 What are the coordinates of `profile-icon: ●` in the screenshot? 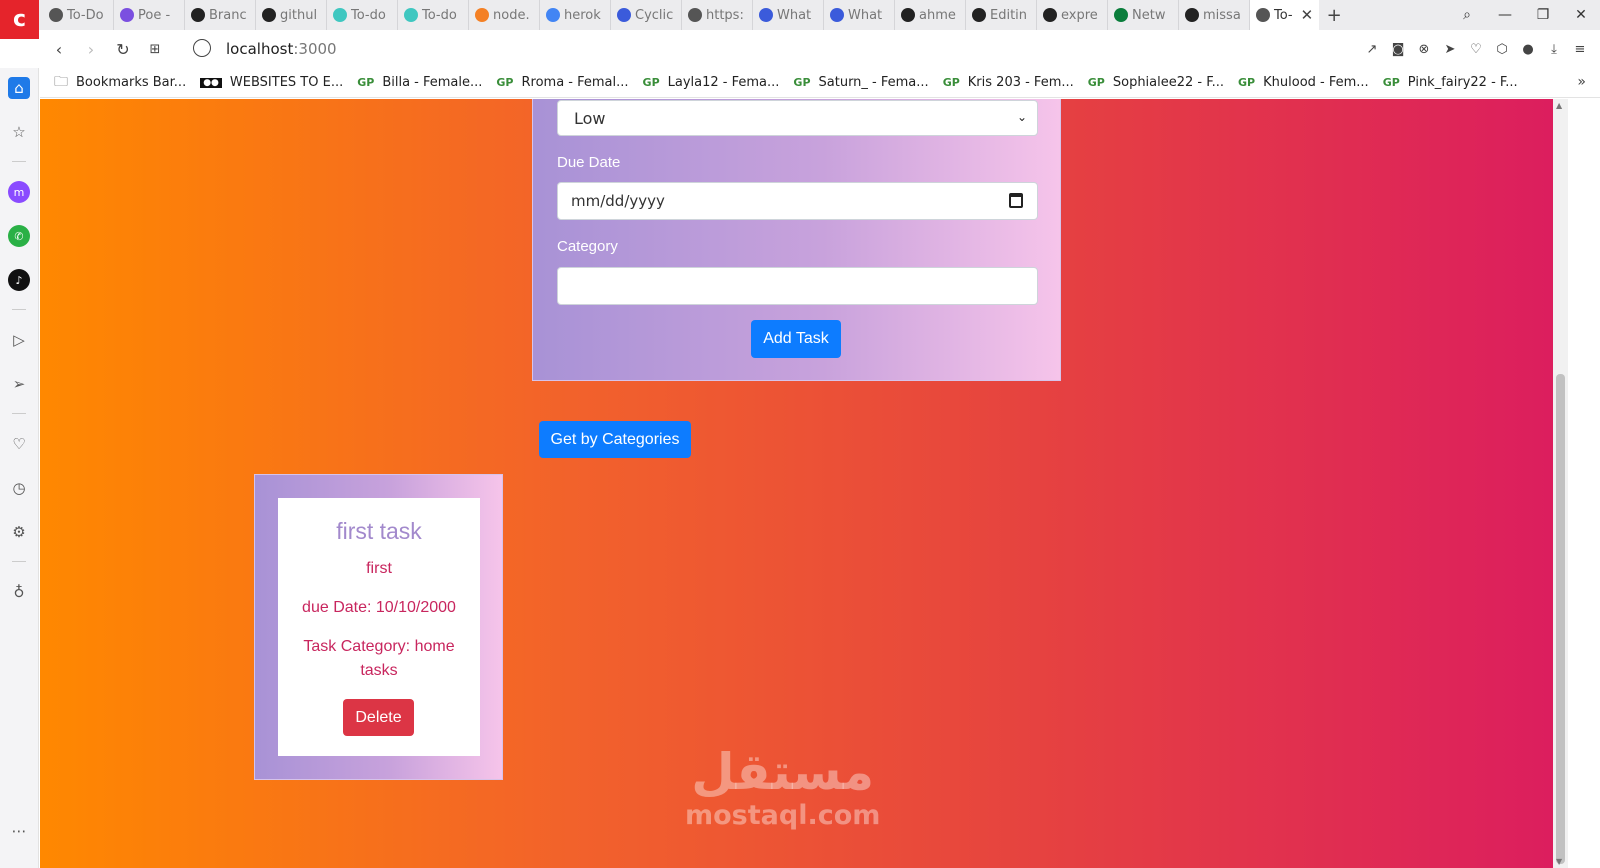 It's located at (1528, 49).